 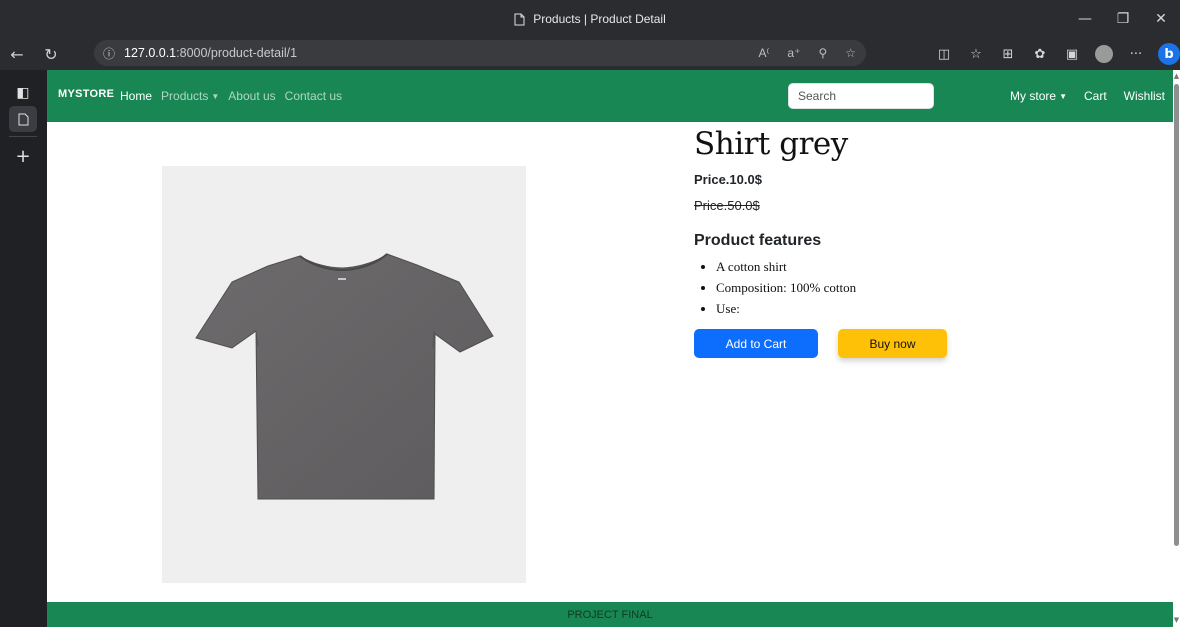 What do you see at coordinates (599, 19) in the screenshot?
I see `window-title-text: Products | Product Detail` at bounding box center [599, 19].